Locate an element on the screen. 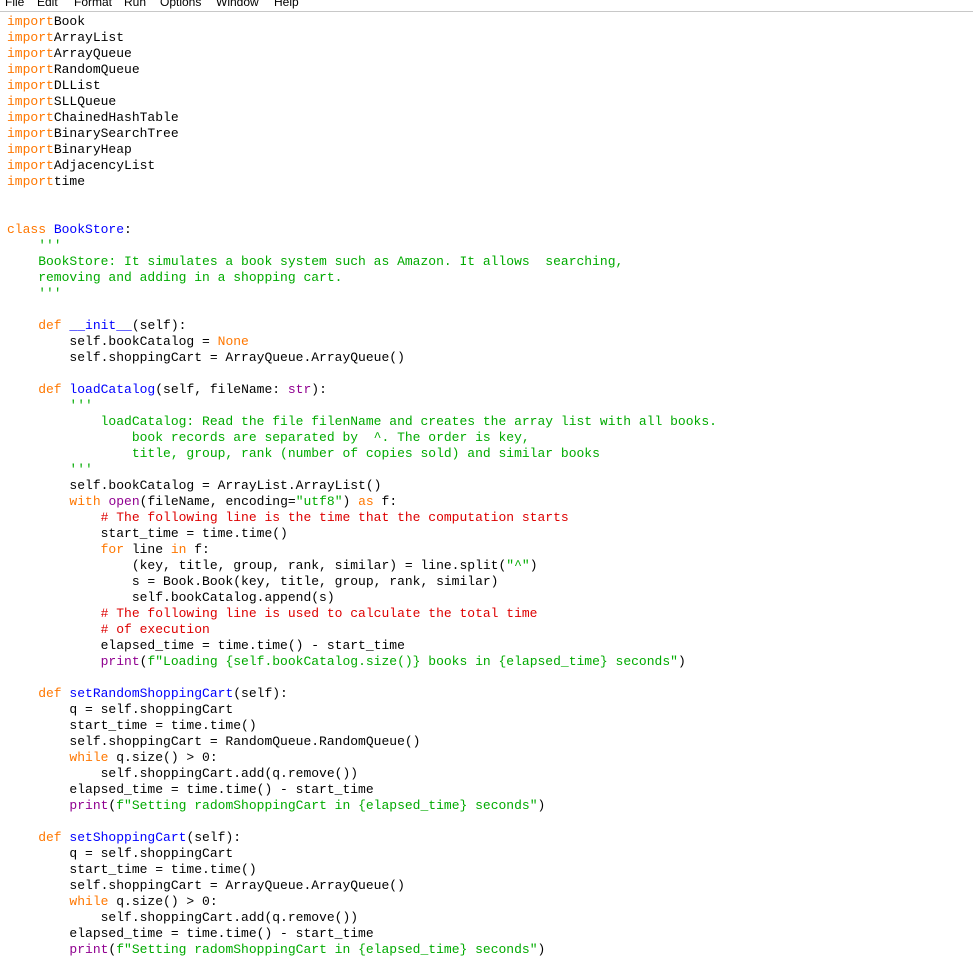 The height and width of the screenshot is (969, 973). code-line: removing and adding in a shopping cart. is located at coordinates (362, 278).